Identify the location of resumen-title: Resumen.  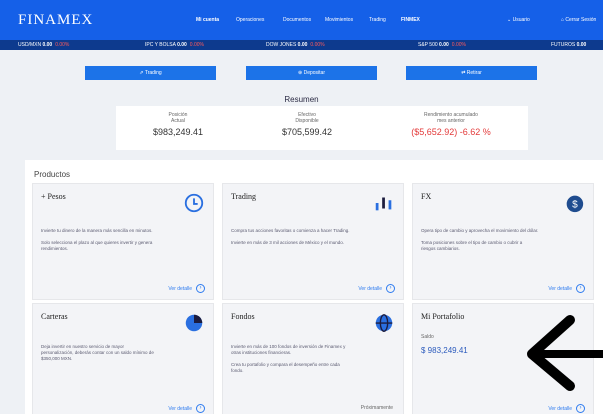
(301, 99).